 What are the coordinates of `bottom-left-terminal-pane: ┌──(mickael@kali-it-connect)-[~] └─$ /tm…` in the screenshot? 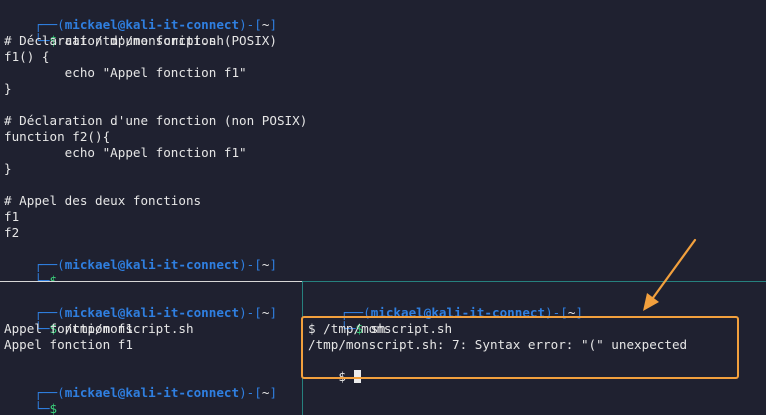 It's located at (151, 348).